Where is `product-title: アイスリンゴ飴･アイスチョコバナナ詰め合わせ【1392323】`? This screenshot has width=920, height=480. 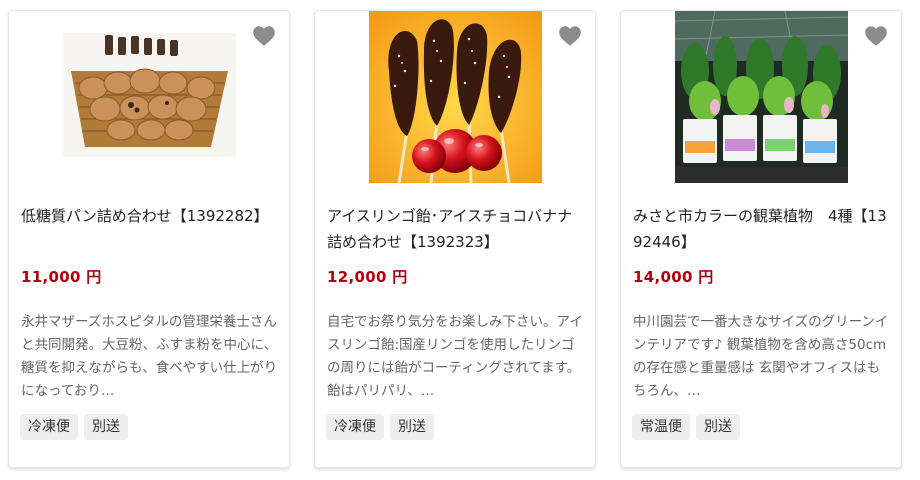 product-title: アイスリンゴ飴･アイスチョコバナナ詰め合わせ【1392323】 is located at coordinates (455, 229).